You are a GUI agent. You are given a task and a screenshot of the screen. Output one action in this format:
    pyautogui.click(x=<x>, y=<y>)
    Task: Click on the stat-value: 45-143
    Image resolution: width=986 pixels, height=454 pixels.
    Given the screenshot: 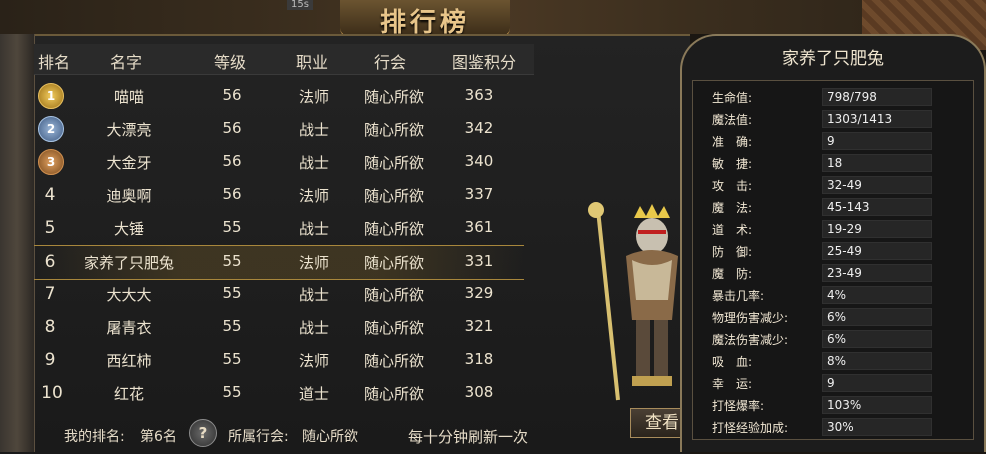 What is the action you would take?
    pyautogui.click(x=877, y=207)
    